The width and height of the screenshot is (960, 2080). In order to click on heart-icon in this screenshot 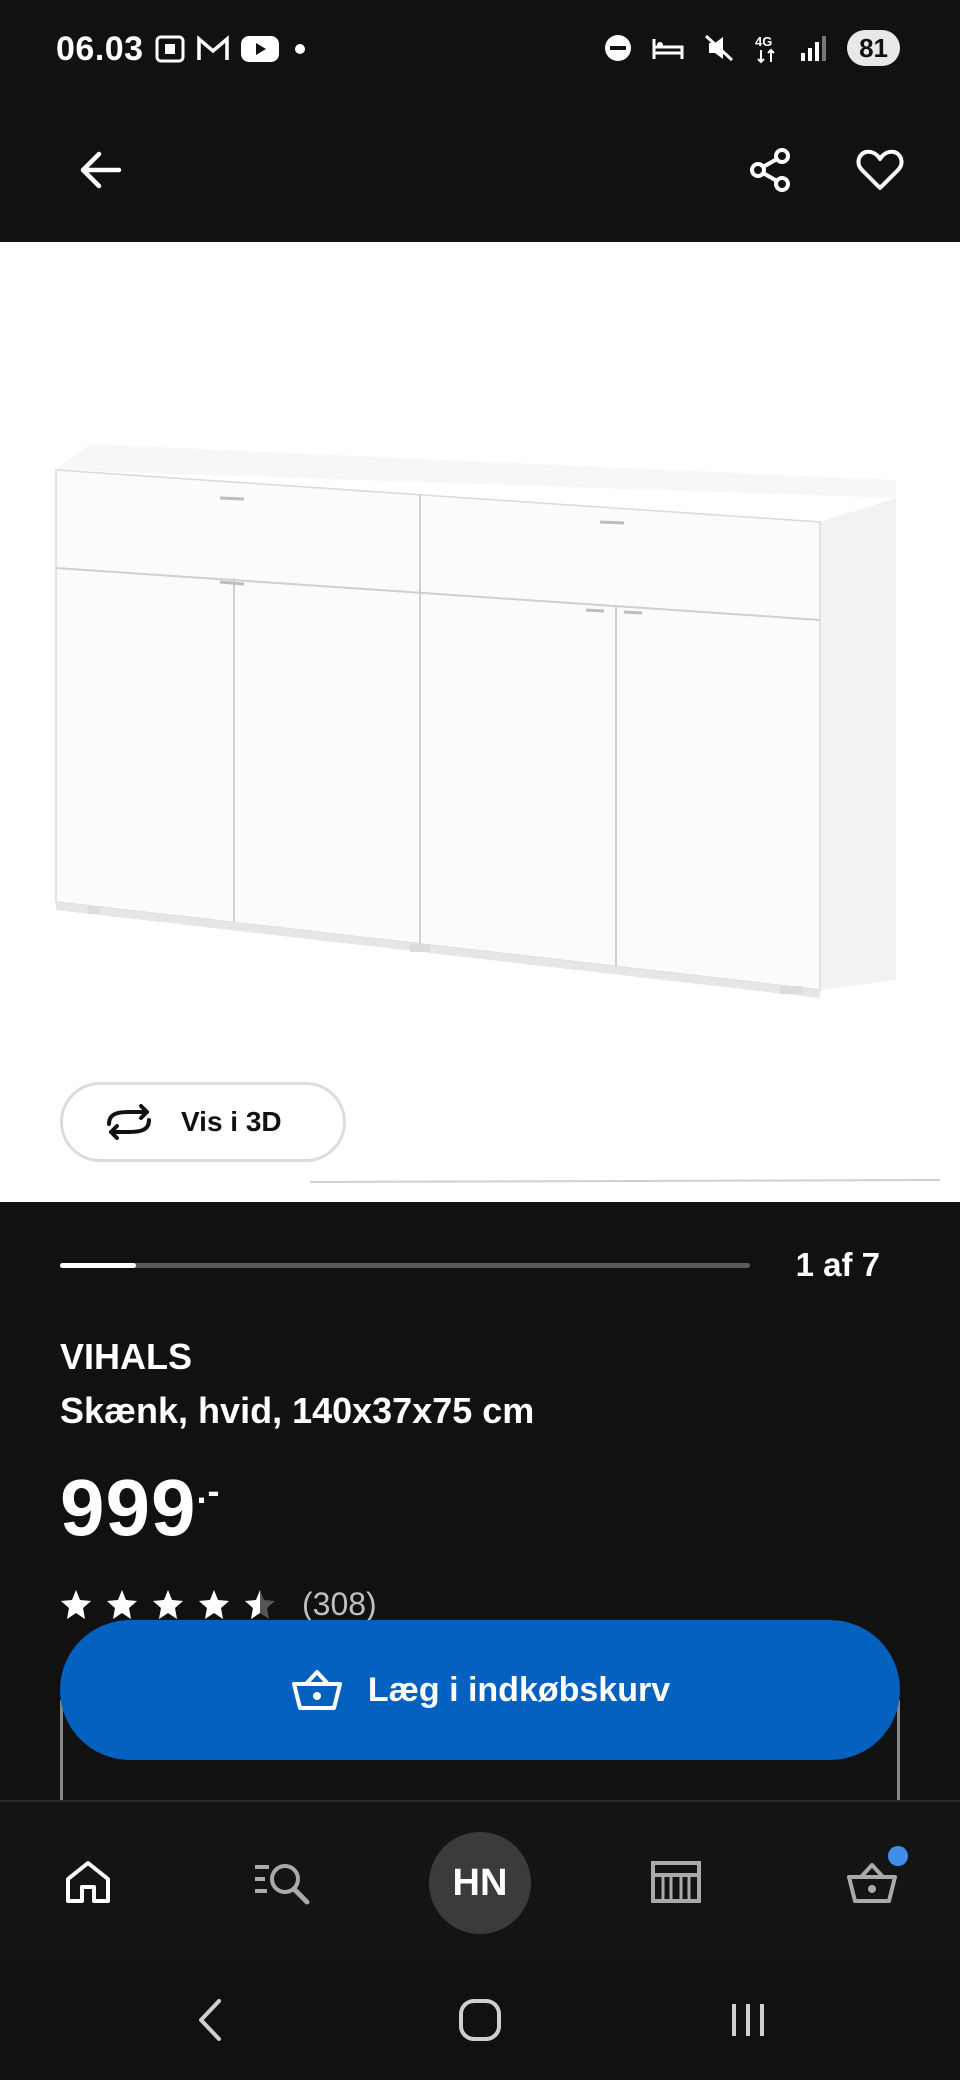, I will do `click(880, 169)`.